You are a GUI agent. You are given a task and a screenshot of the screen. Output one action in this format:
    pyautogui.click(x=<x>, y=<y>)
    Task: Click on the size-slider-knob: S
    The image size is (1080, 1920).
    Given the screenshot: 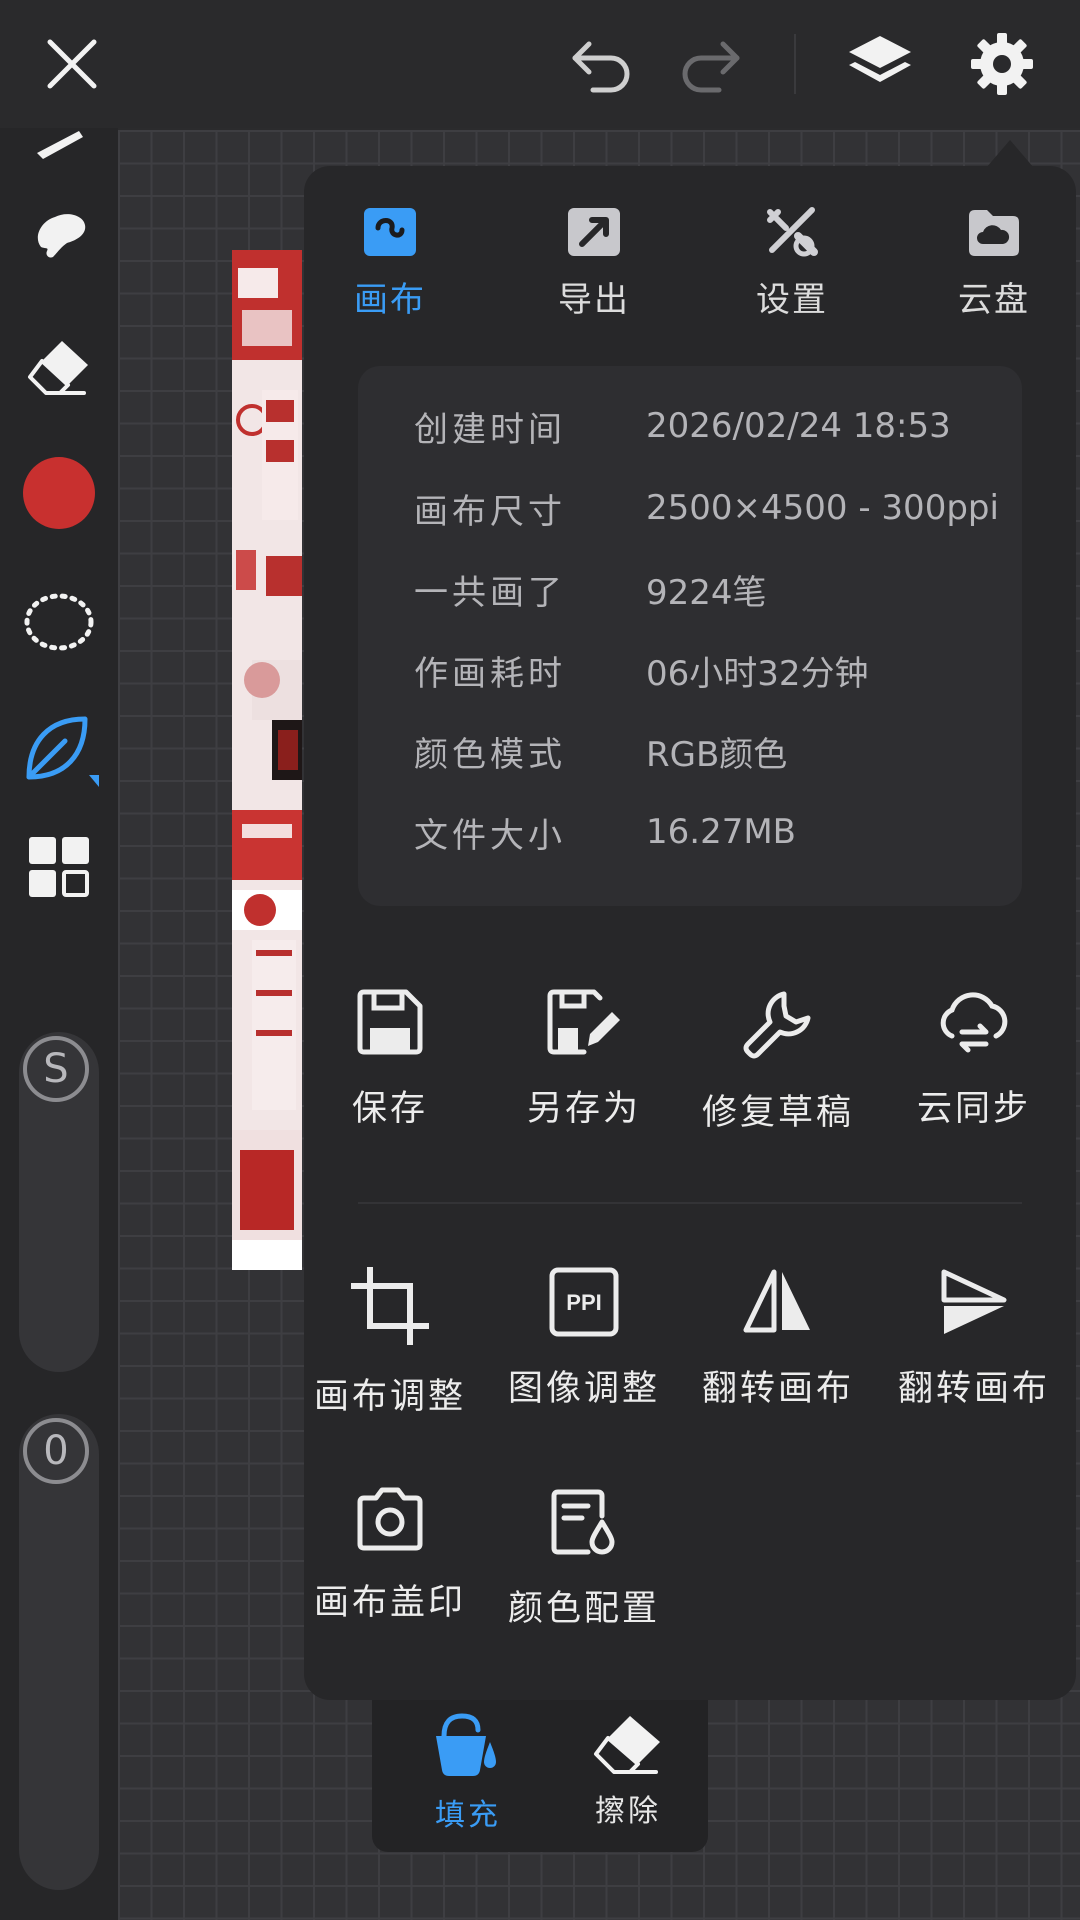 What is the action you would take?
    pyautogui.click(x=56, y=1069)
    